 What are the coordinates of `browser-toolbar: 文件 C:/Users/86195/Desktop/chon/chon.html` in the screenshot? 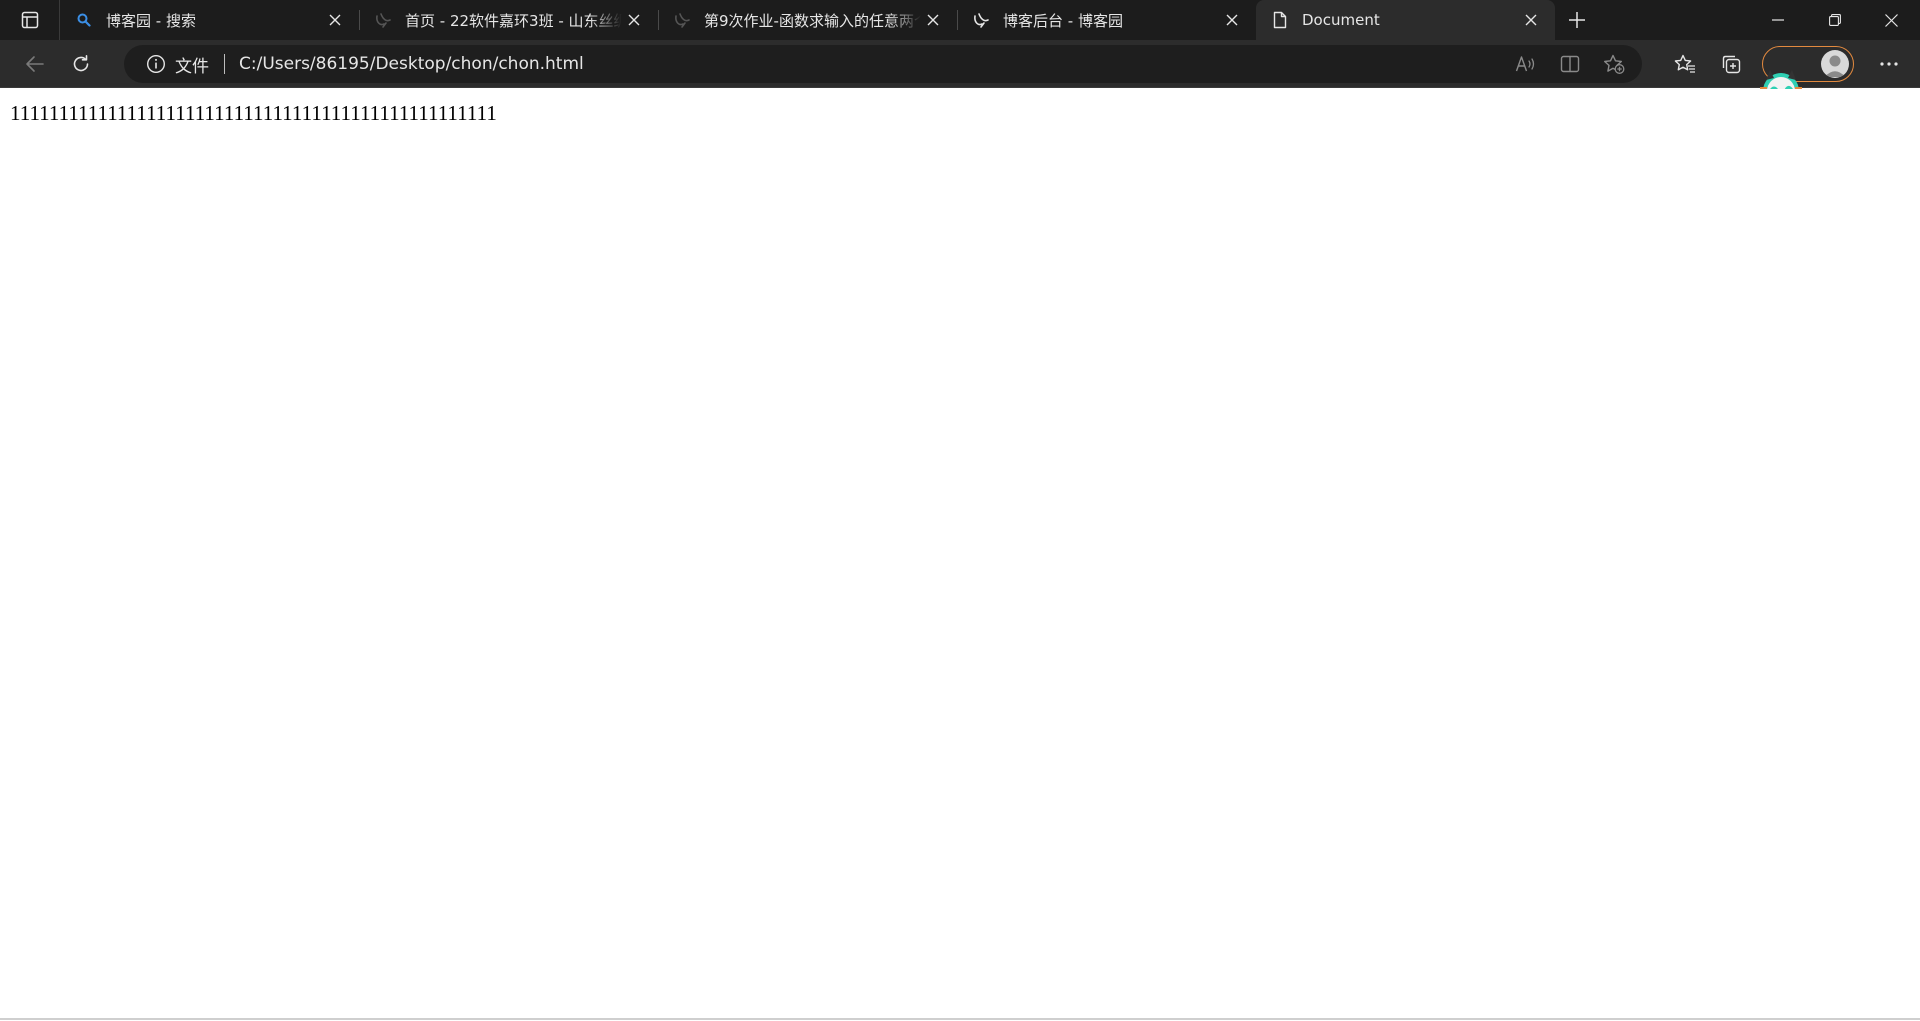 It's located at (960, 64).